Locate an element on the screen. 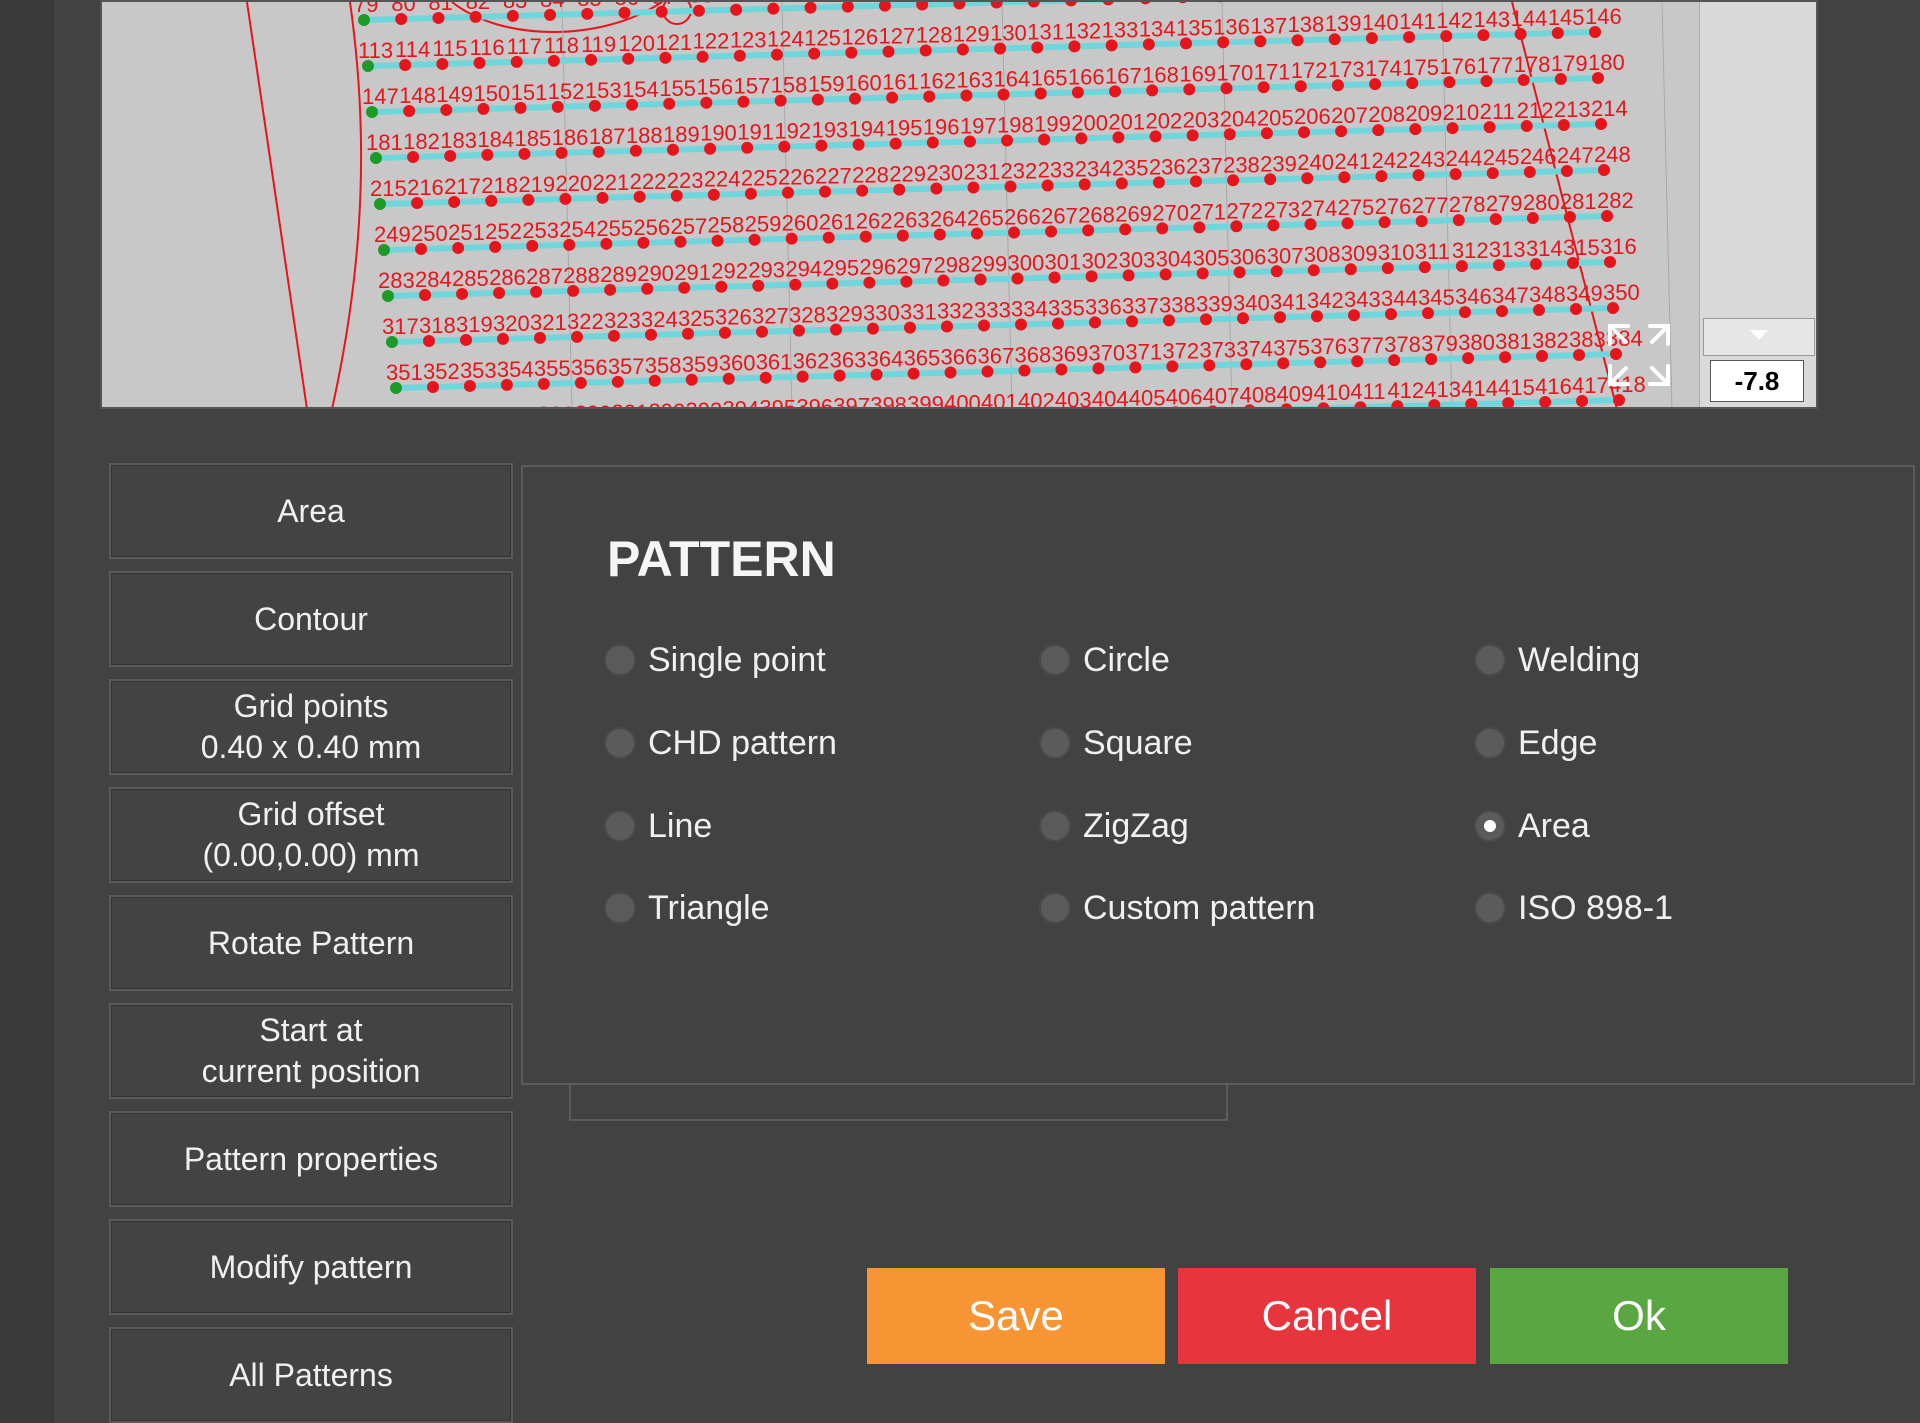 The width and height of the screenshot is (1920, 1423). point-number: 83 is located at coordinates (515, 7).